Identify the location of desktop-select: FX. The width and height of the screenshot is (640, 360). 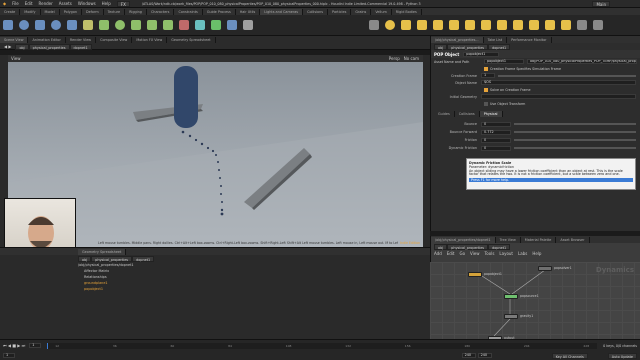
(123, 3).